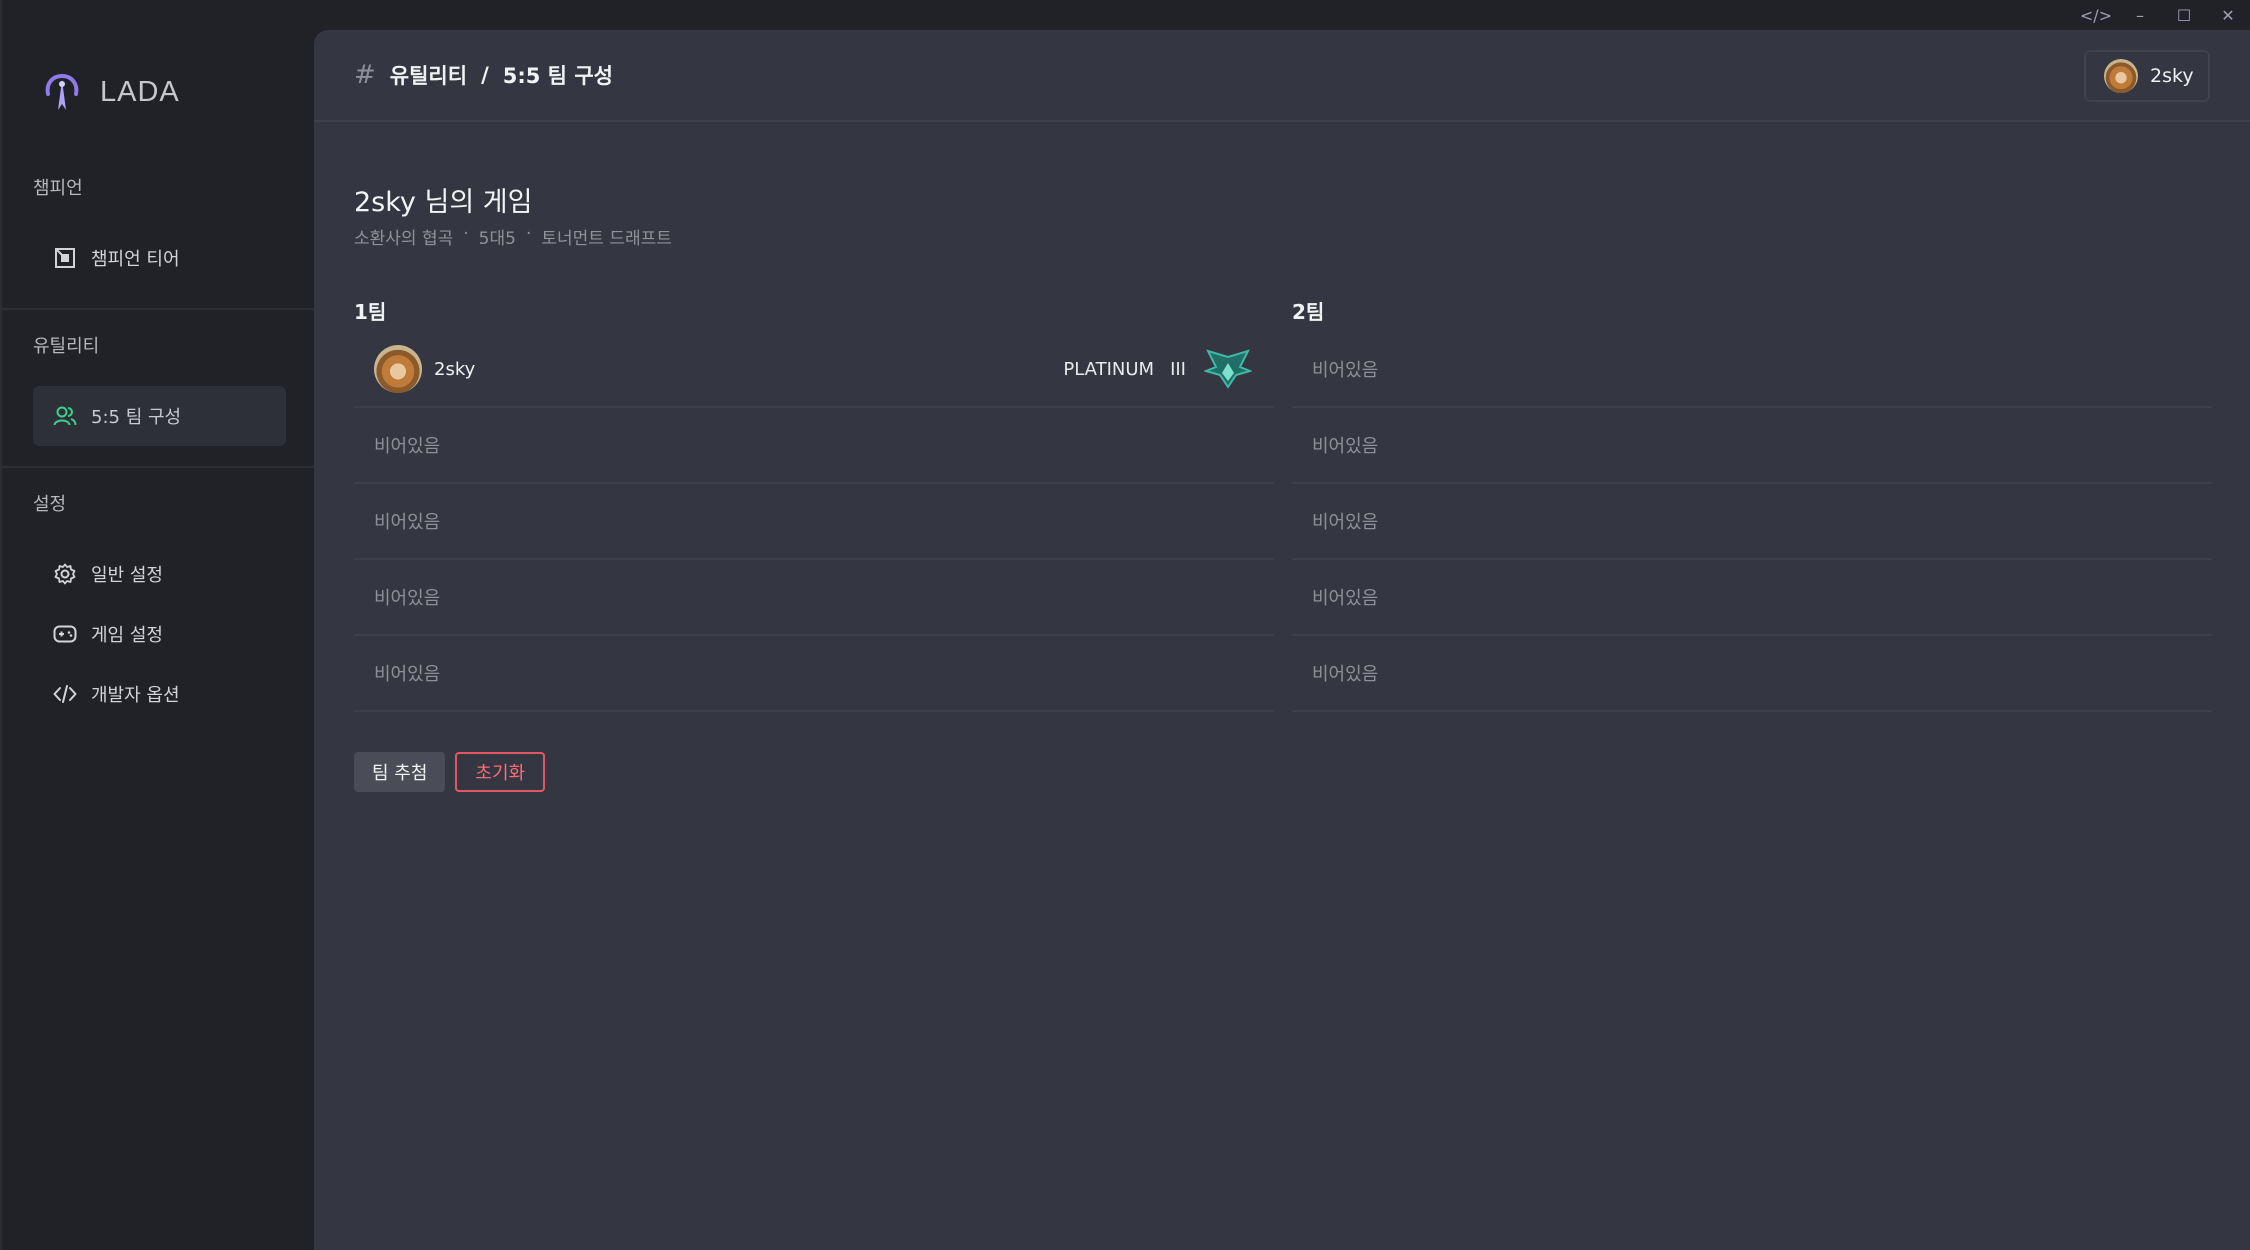  I want to click on maximize-button: ☐, so click(2184, 15).